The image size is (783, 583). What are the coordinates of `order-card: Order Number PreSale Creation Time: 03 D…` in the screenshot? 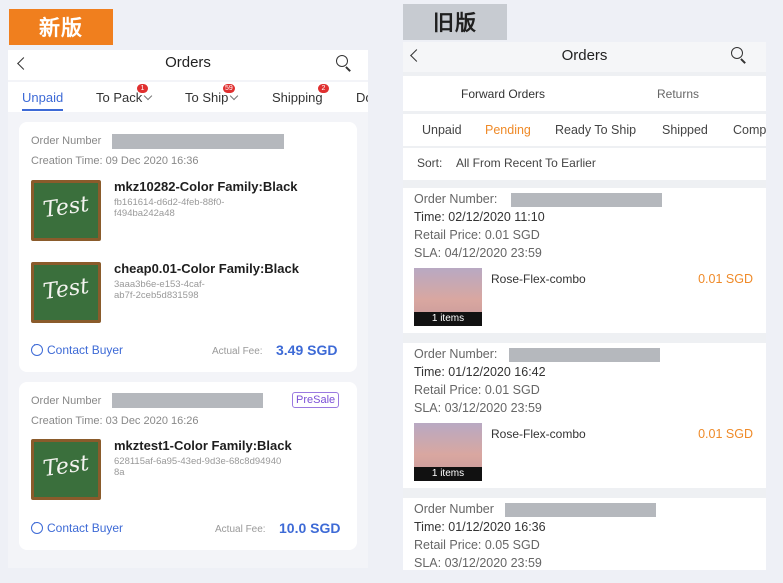 It's located at (188, 466).